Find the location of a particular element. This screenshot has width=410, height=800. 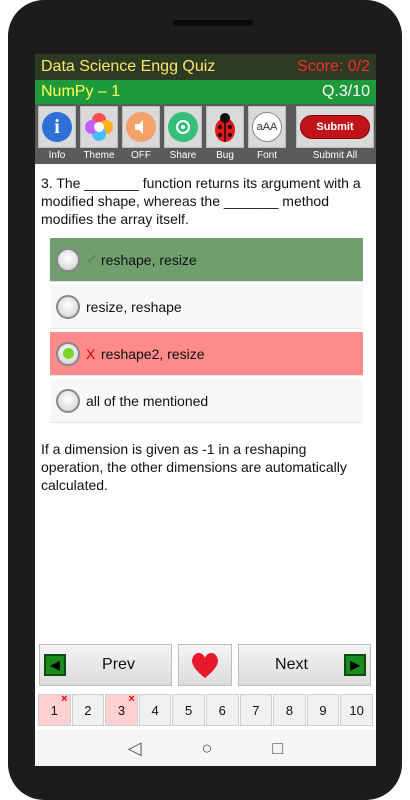

option-2: resize, reshape is located at coordinates (206, 307).